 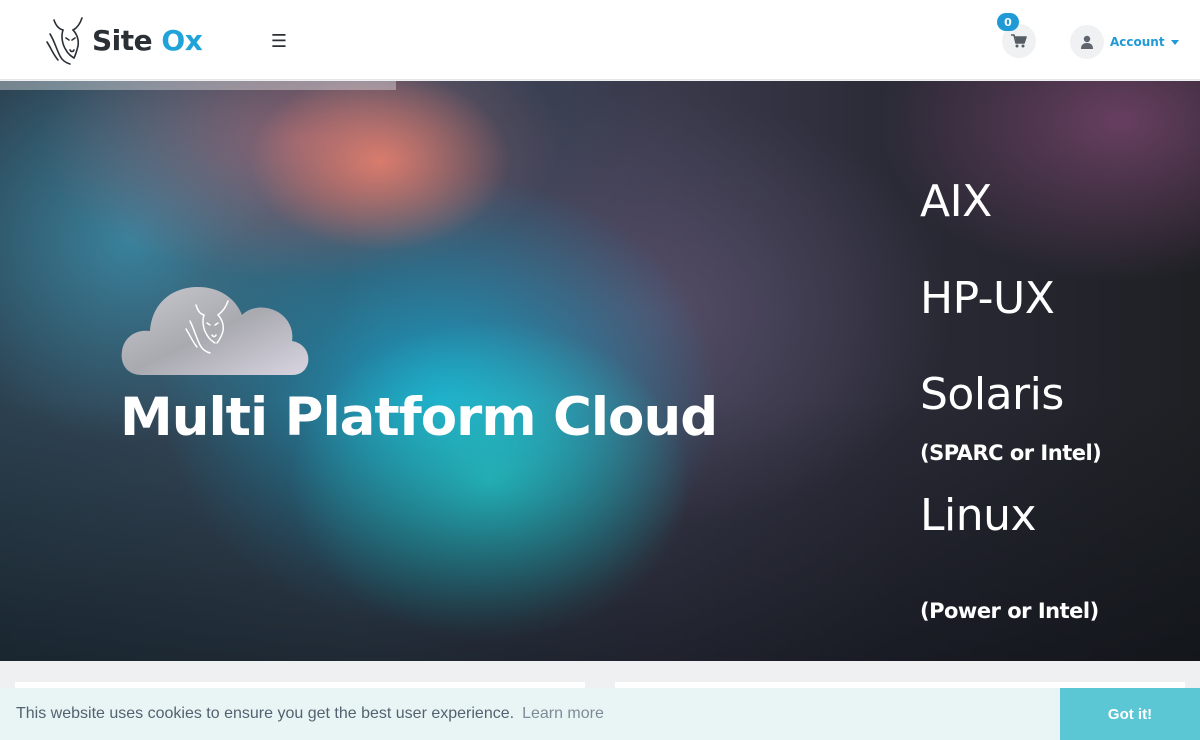 I want to click on avatar, so click(x=1087, y=42).